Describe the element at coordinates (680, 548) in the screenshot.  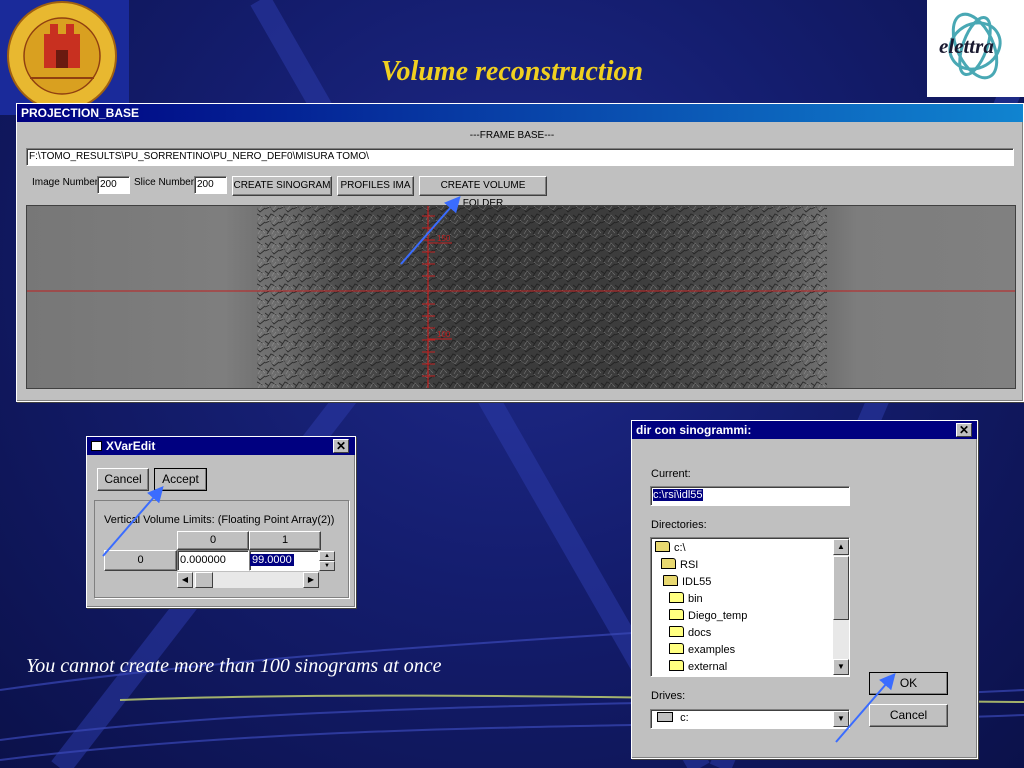
I see `directory-item-label: c:\` at that location.